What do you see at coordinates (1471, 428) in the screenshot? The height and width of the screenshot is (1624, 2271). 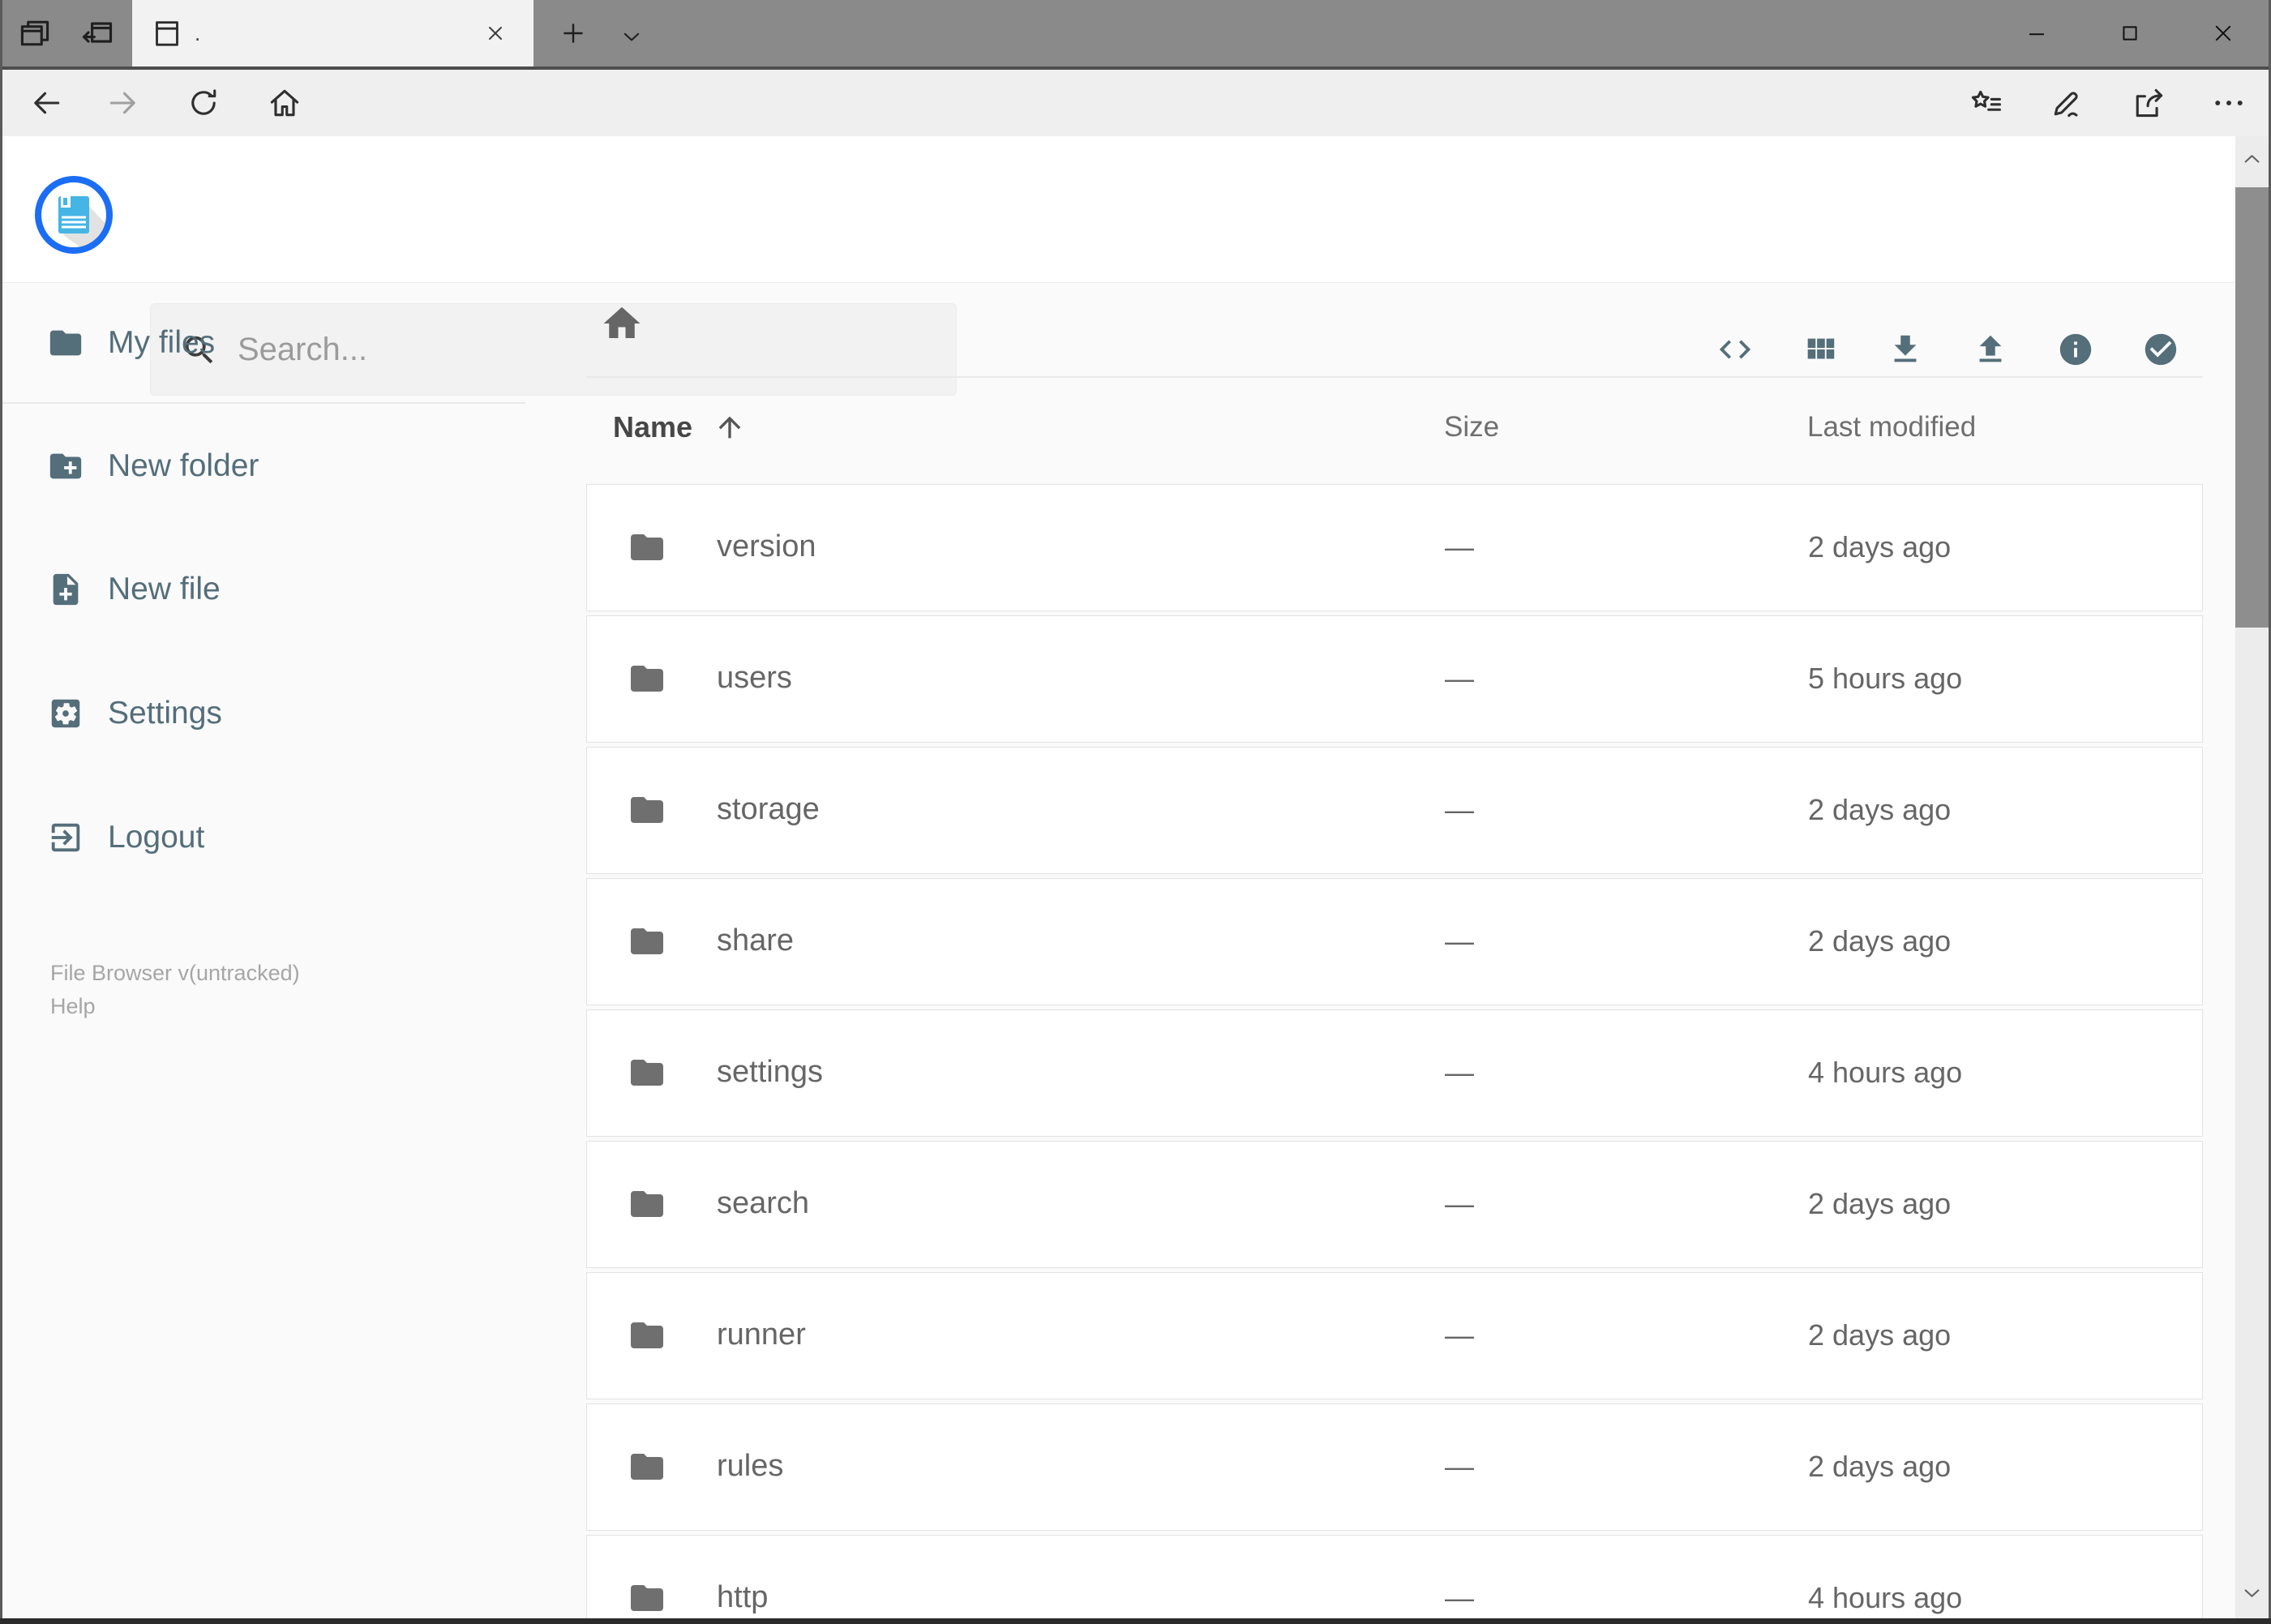 I see `column-header-size: Size` at bounding box center [1471, 428].